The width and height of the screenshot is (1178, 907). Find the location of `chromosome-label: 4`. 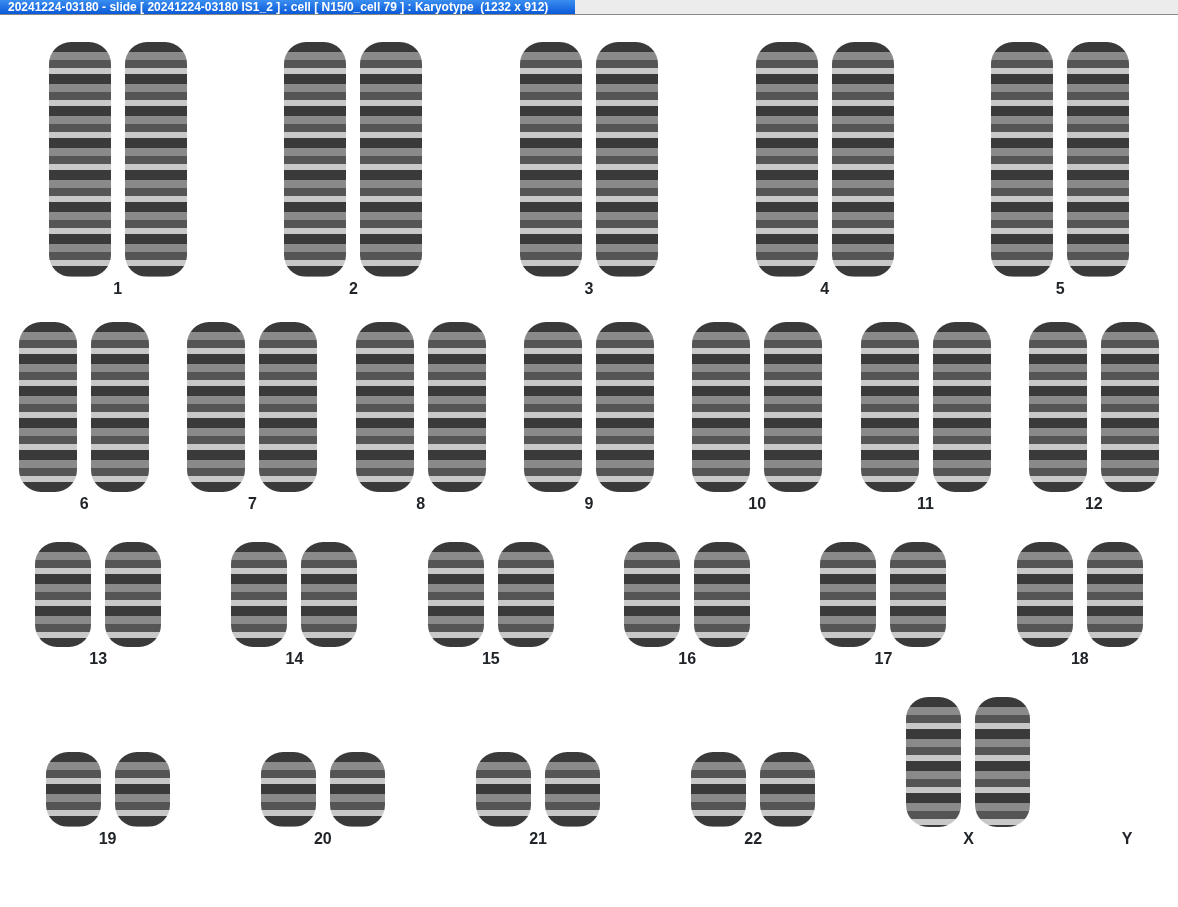

chromosome-label: 4 is located at coordinates (825, 289).